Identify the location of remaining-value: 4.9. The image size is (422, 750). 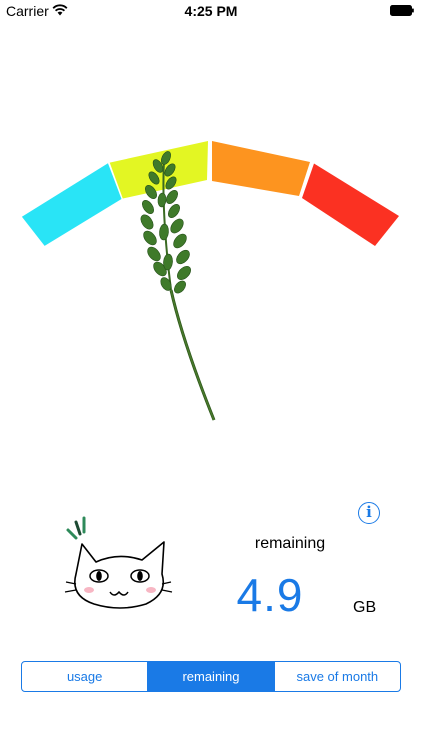
(270, 595).